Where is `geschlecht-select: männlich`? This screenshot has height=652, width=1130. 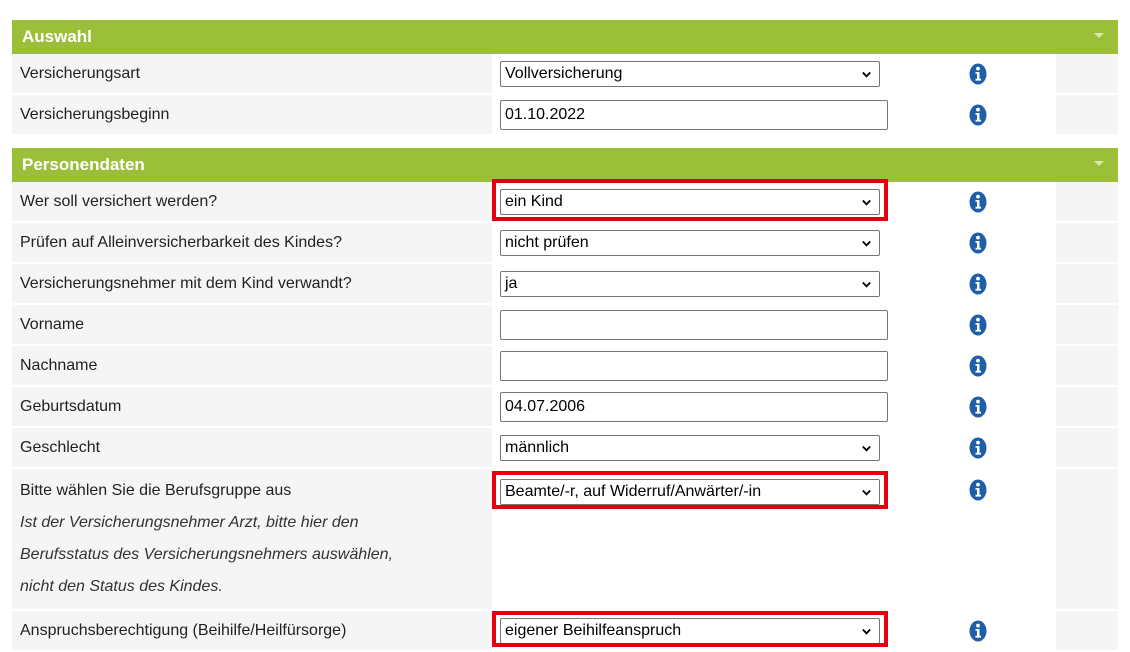 geschlecht-select: männlich is located at coordinates (690, 447).